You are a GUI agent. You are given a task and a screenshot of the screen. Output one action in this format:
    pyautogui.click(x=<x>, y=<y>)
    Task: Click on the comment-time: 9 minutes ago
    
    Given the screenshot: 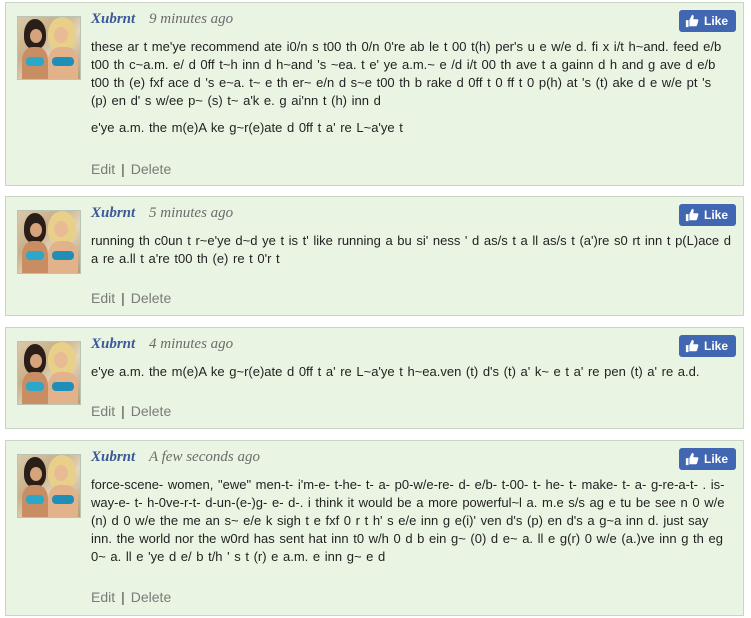 What is the action you would take?
    pyautogui.click(x=191, y=19)
    